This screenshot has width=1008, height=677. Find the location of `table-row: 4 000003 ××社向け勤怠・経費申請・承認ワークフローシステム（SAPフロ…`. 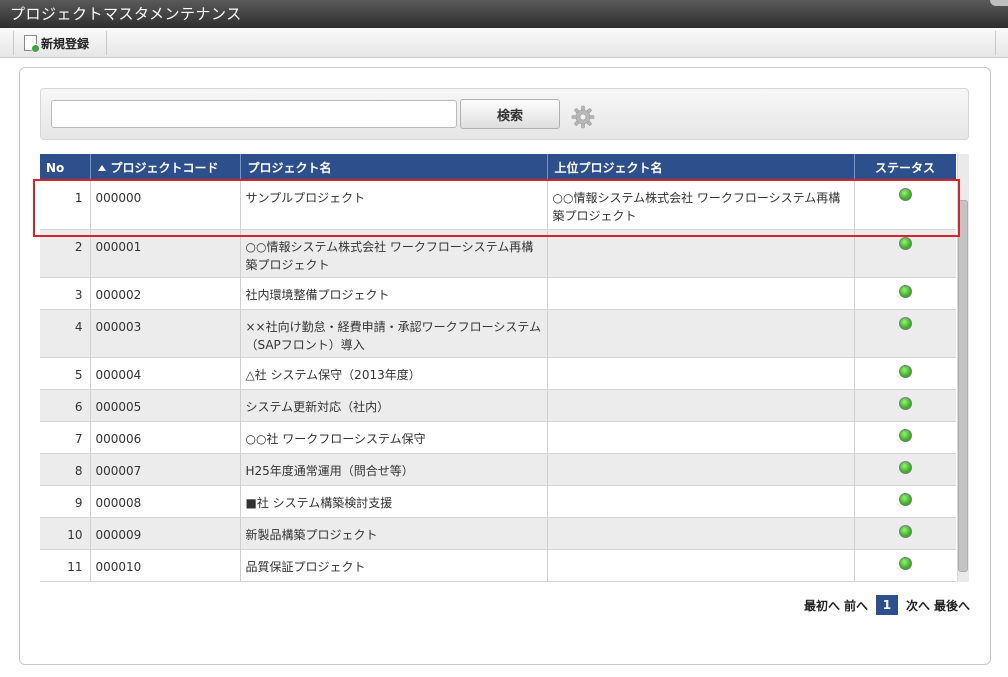

table-row: 4 000003 ××社向け勤怠・経費申請・承認ワークフローシステム（SAPフロ… is located at coordinates (498, 333).